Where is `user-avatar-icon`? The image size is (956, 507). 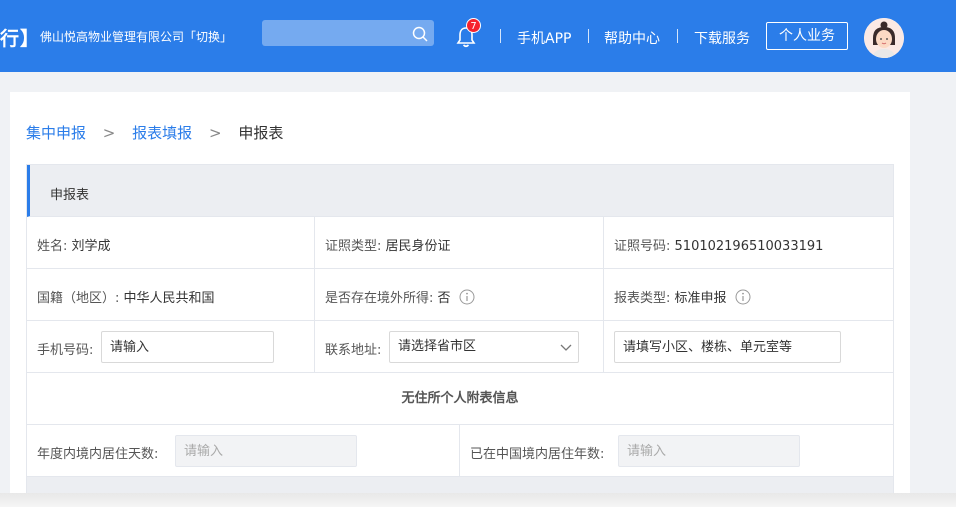
user-avatar-icon is located at coordinates (884, 38).